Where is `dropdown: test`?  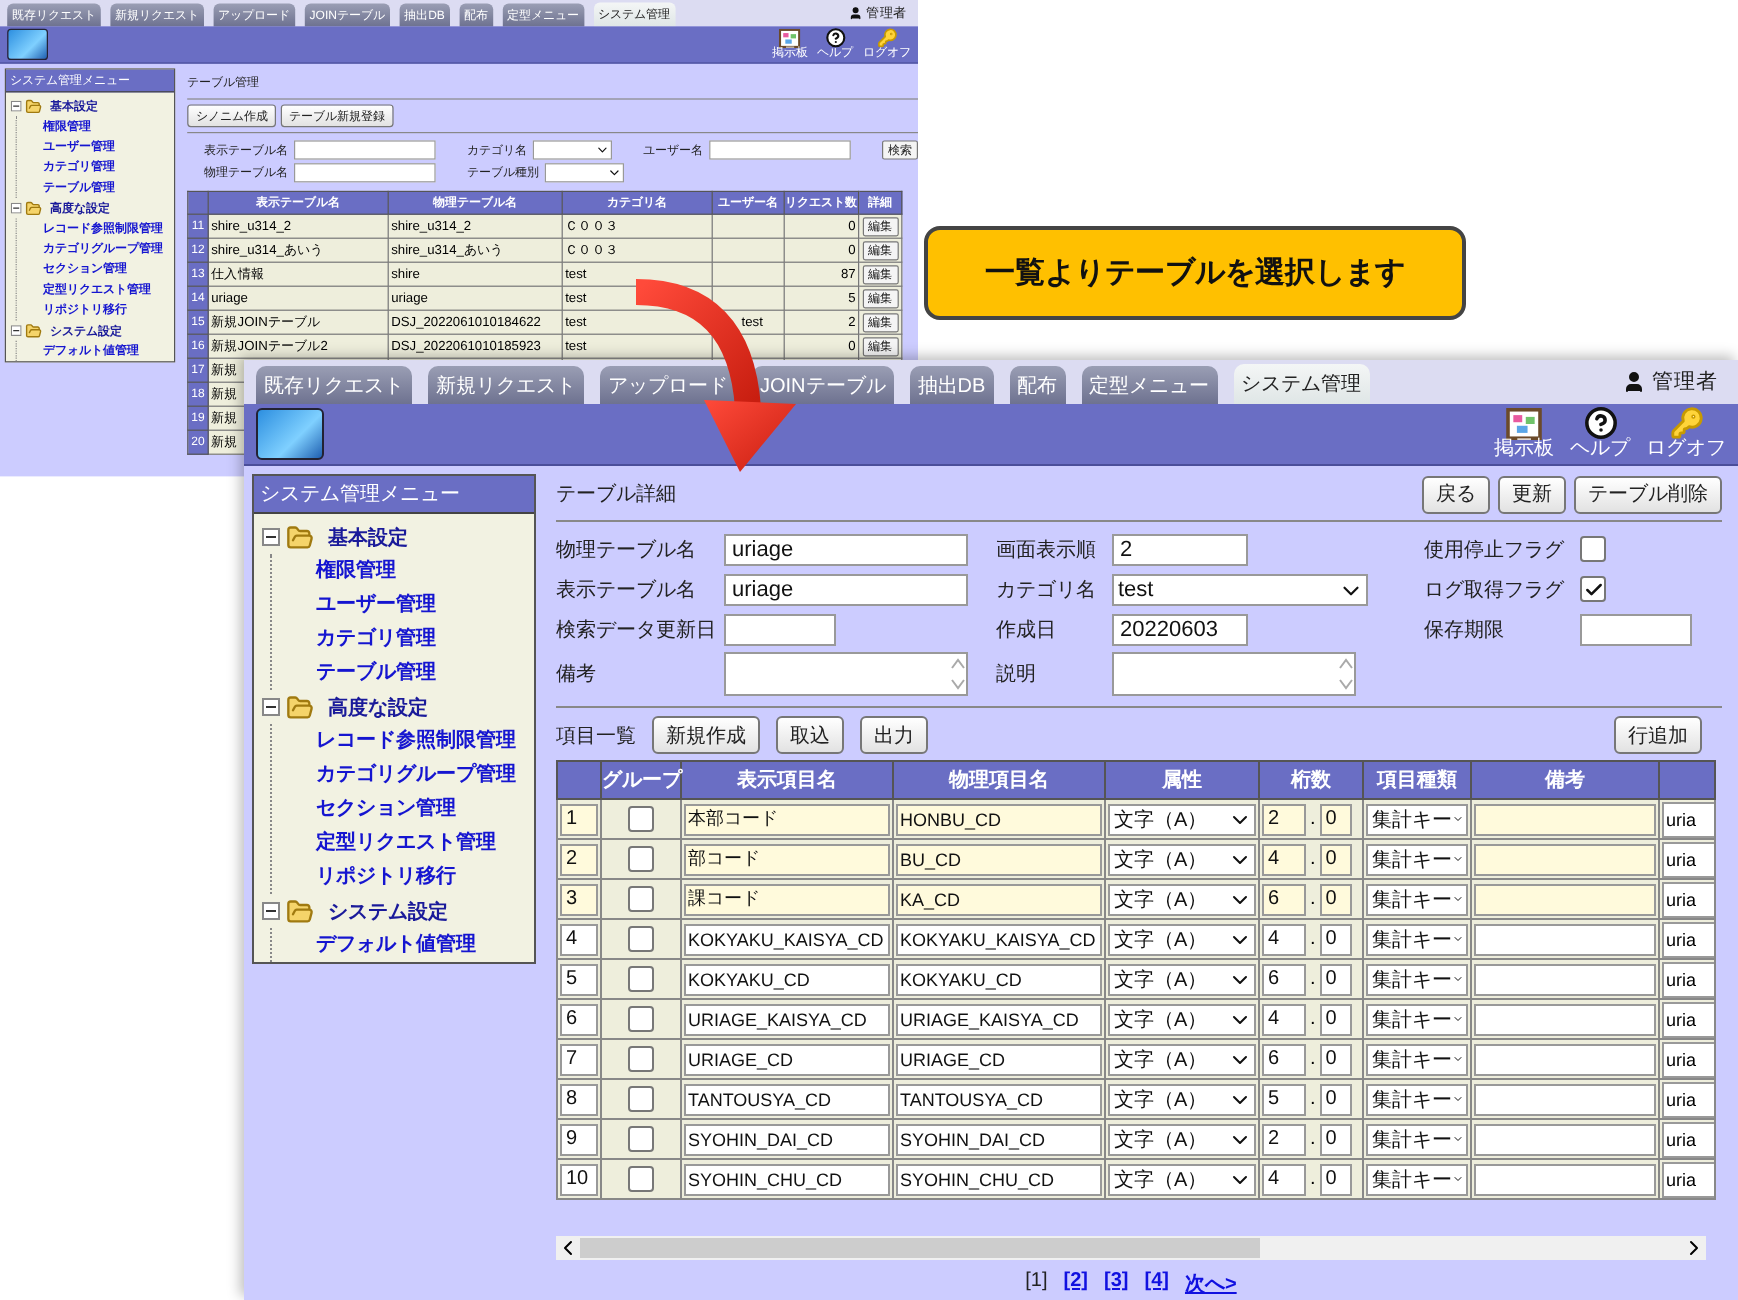
dropdown: test is located at coordinates (1240, 590).